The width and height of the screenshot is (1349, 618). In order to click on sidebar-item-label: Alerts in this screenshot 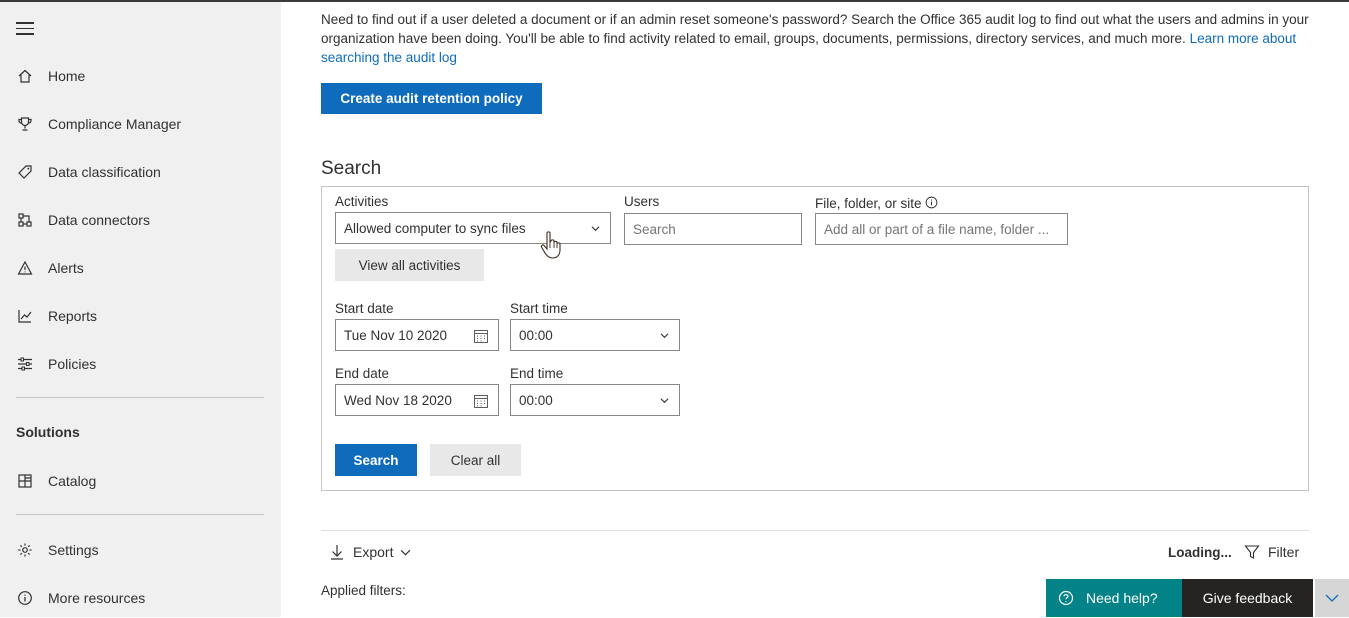, I will do `click(66, 268)`.